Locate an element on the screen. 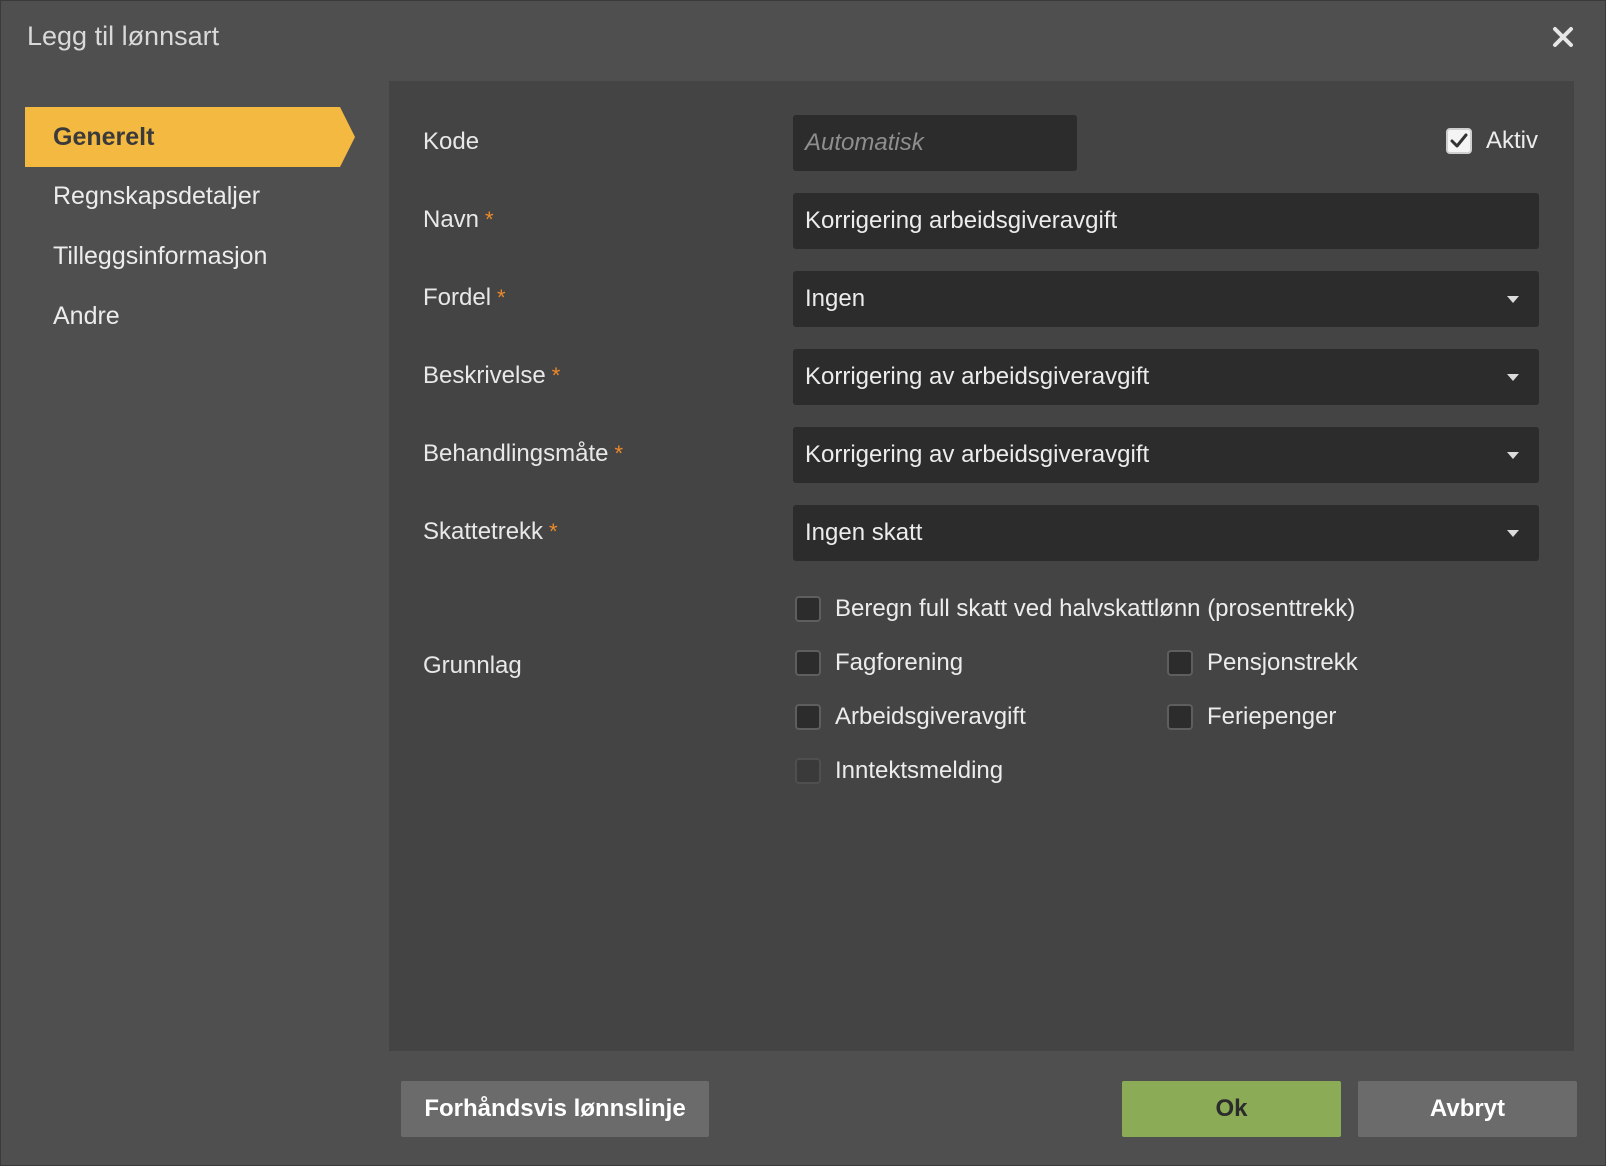 This screenshot has width=1606, height=1166. feriepenger-label: Feriepenger is located at coordinates (1272, 716).